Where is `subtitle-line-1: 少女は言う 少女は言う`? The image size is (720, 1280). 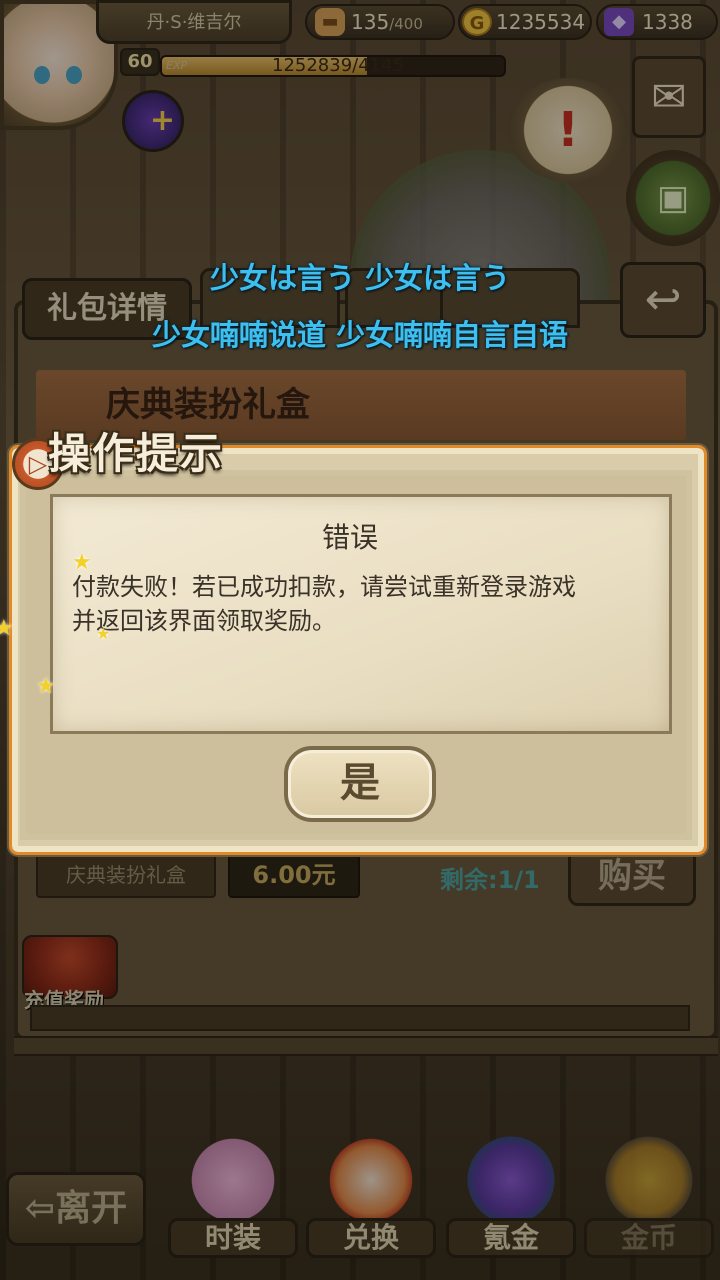 subtitle-line-1: 少女は言う 少女は言う is located at coordinates (360, 278).